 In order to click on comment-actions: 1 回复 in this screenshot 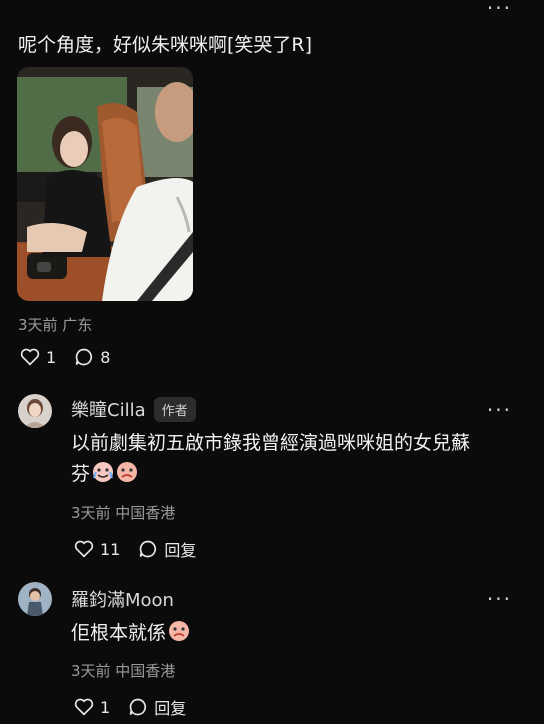, I will do `click(139, 707)`.